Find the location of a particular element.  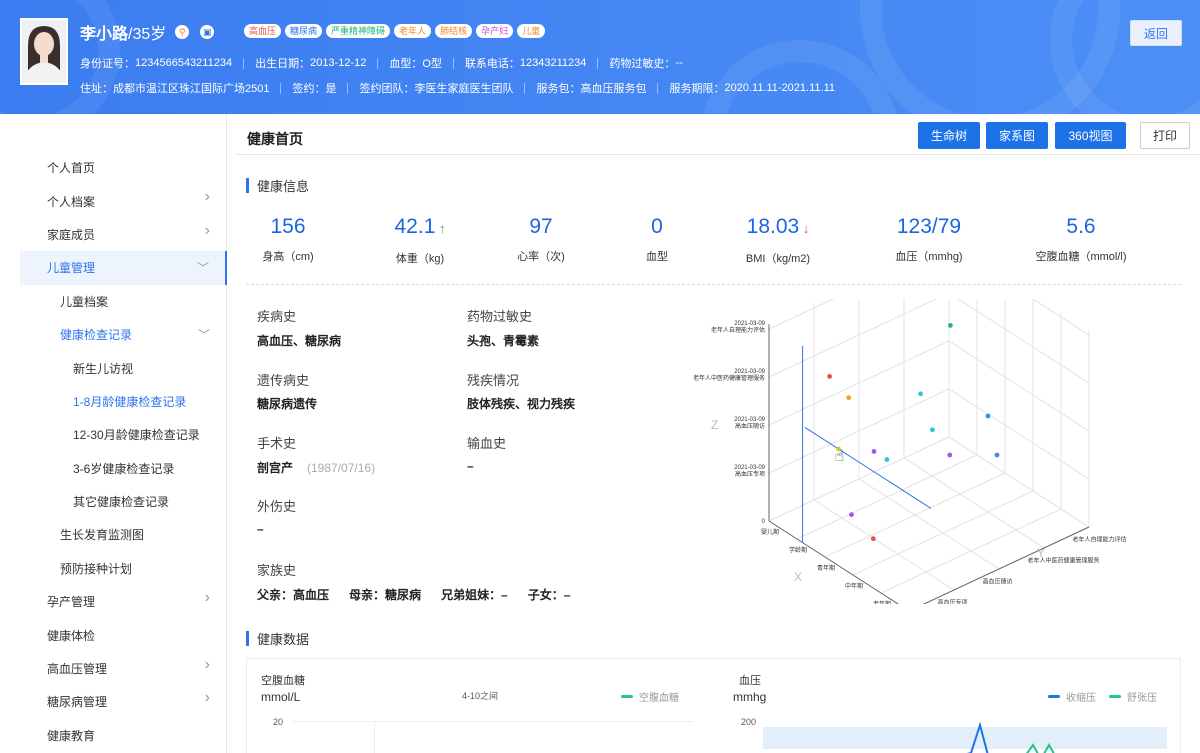

sidebar-item: 健康检查记录 ﹀ is located at coordinates (123, 334).